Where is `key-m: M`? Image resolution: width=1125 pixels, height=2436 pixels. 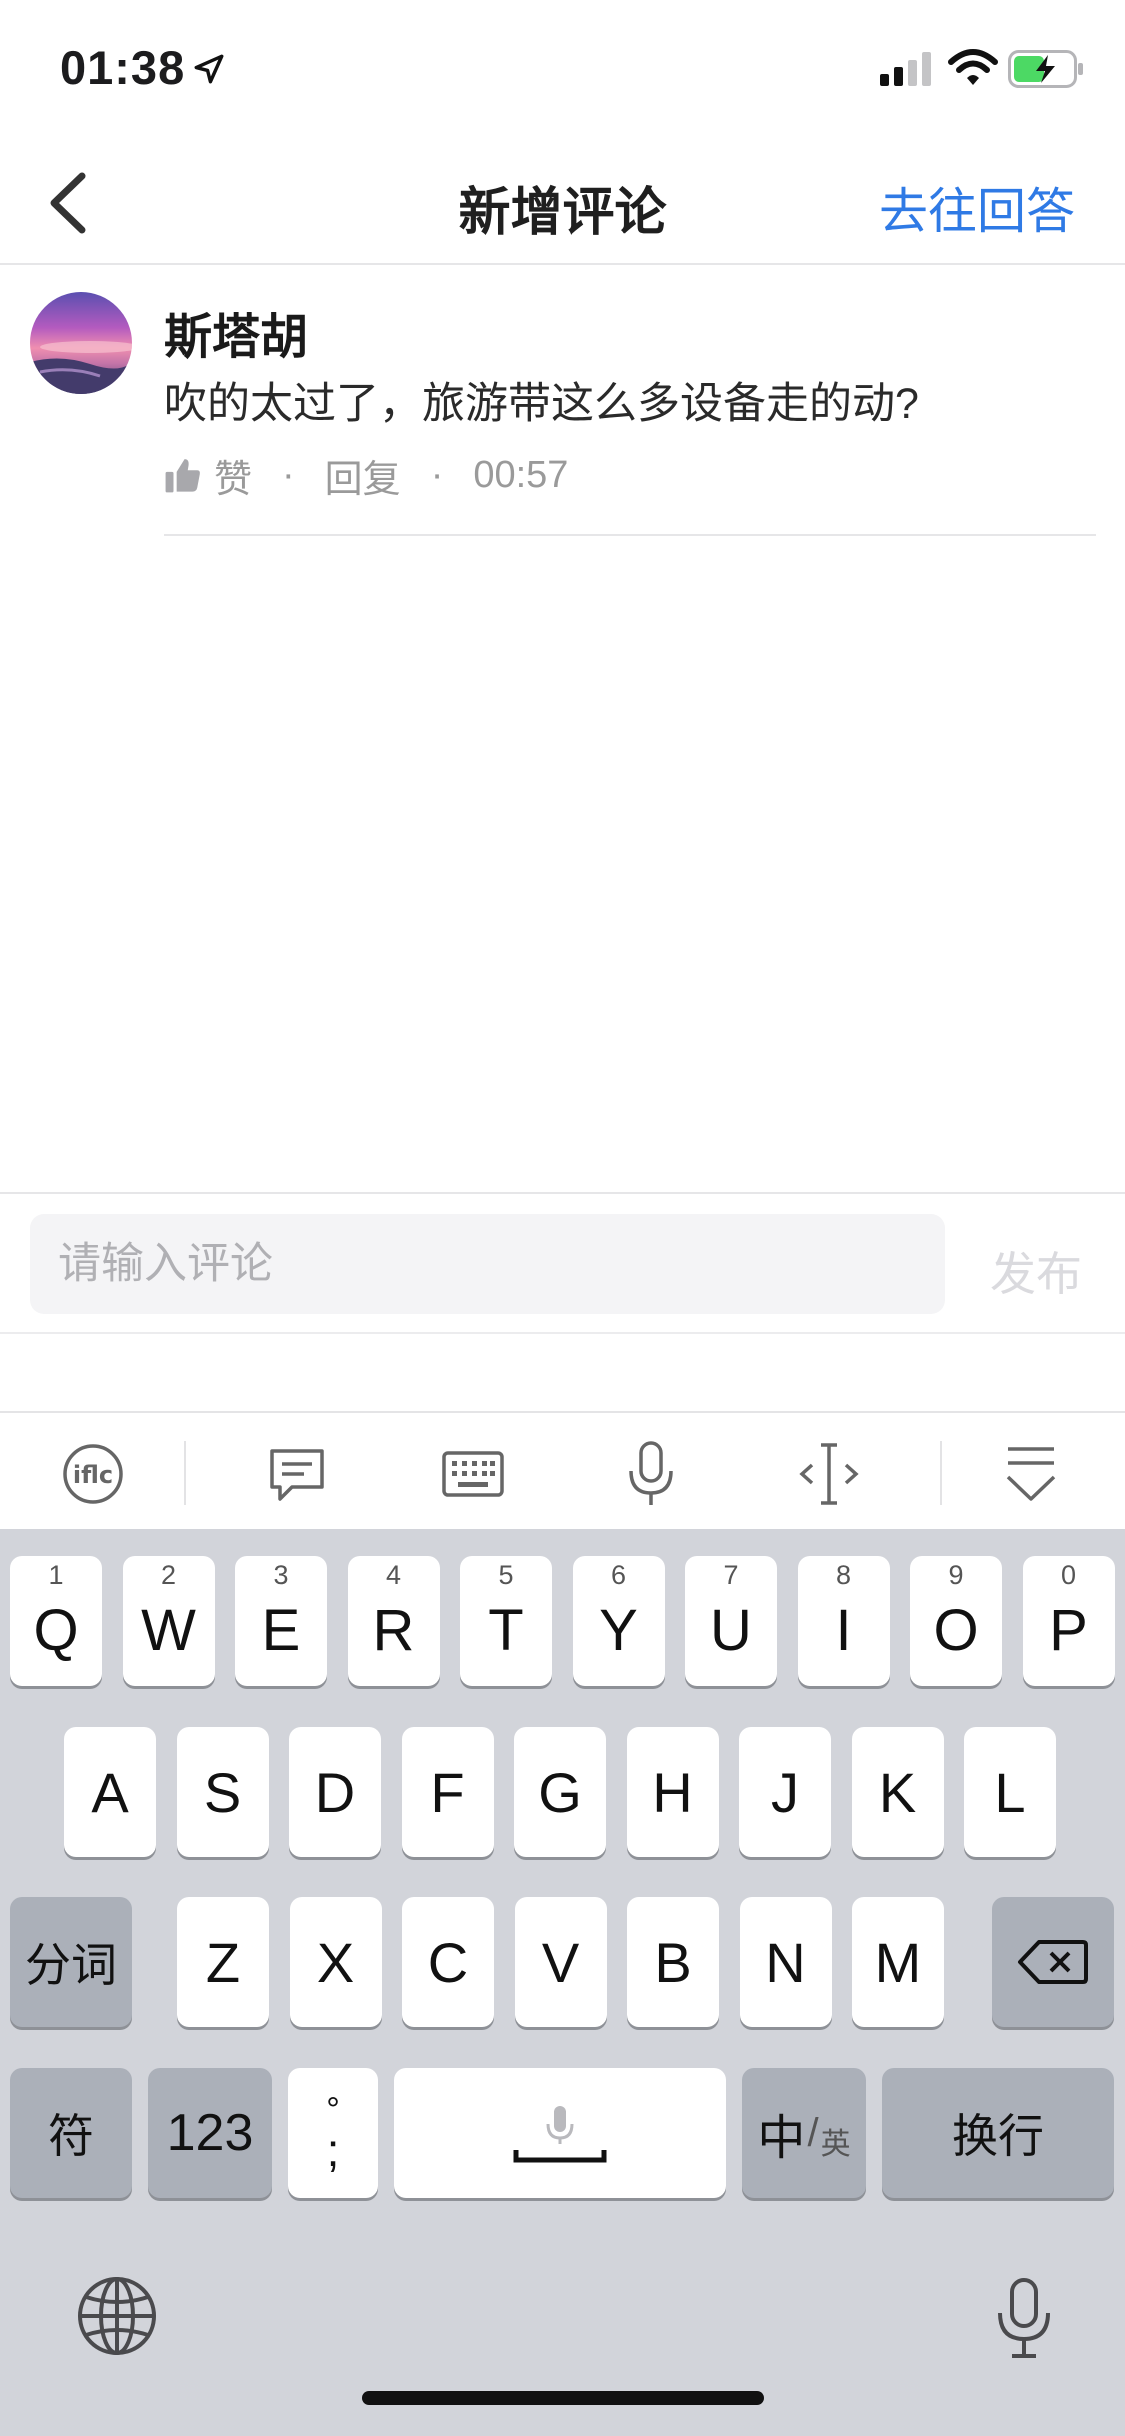
key-m: M is located at coordinates (898, 1962).